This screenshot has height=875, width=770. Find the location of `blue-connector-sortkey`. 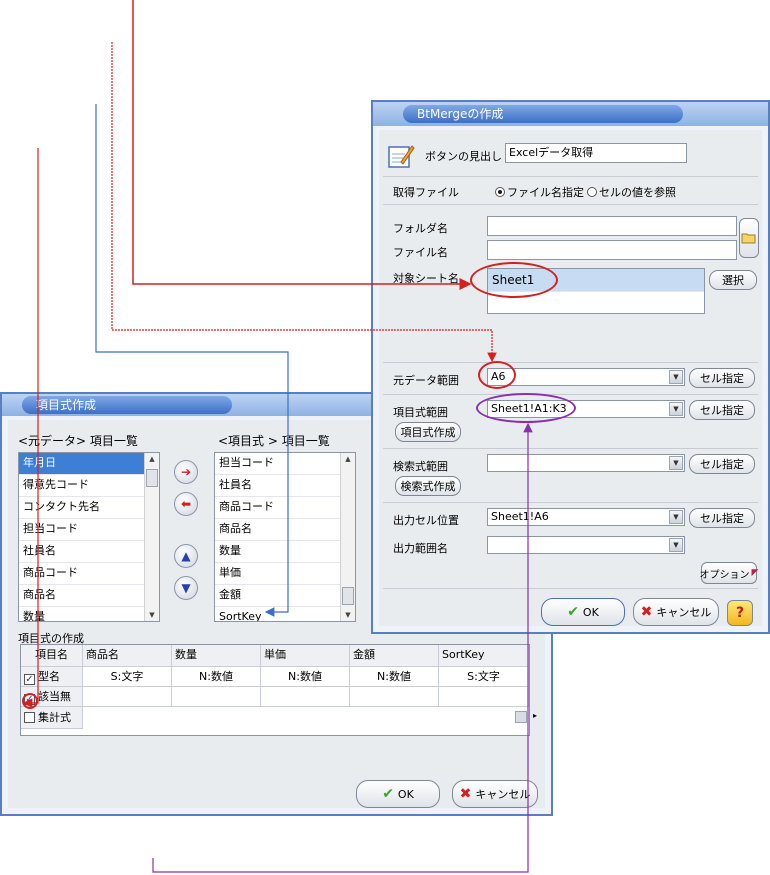

blue-connector-sortkey is located at coordinates (192, 360).